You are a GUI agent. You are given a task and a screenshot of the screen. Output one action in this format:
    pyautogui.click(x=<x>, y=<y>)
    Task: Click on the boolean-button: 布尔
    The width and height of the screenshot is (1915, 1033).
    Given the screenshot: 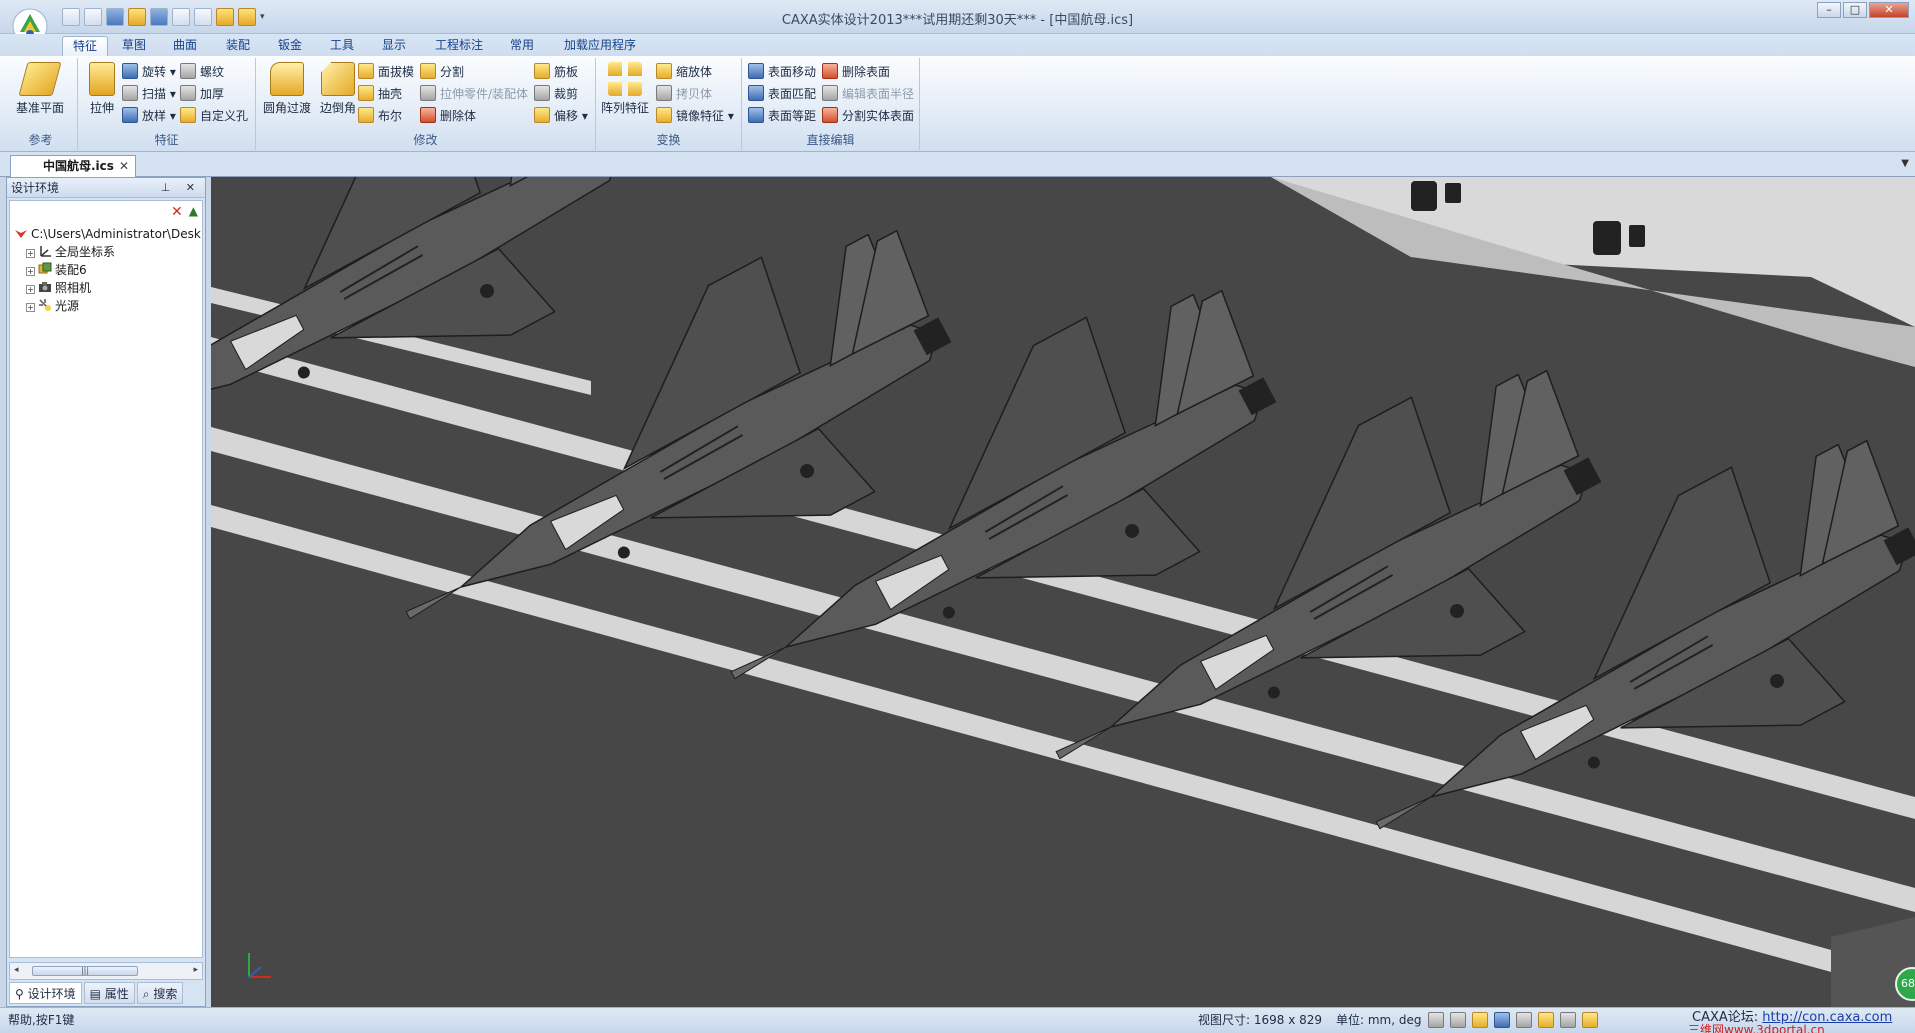 What is the action you would take?
    pyautogui.click(x=380, y=116)
    